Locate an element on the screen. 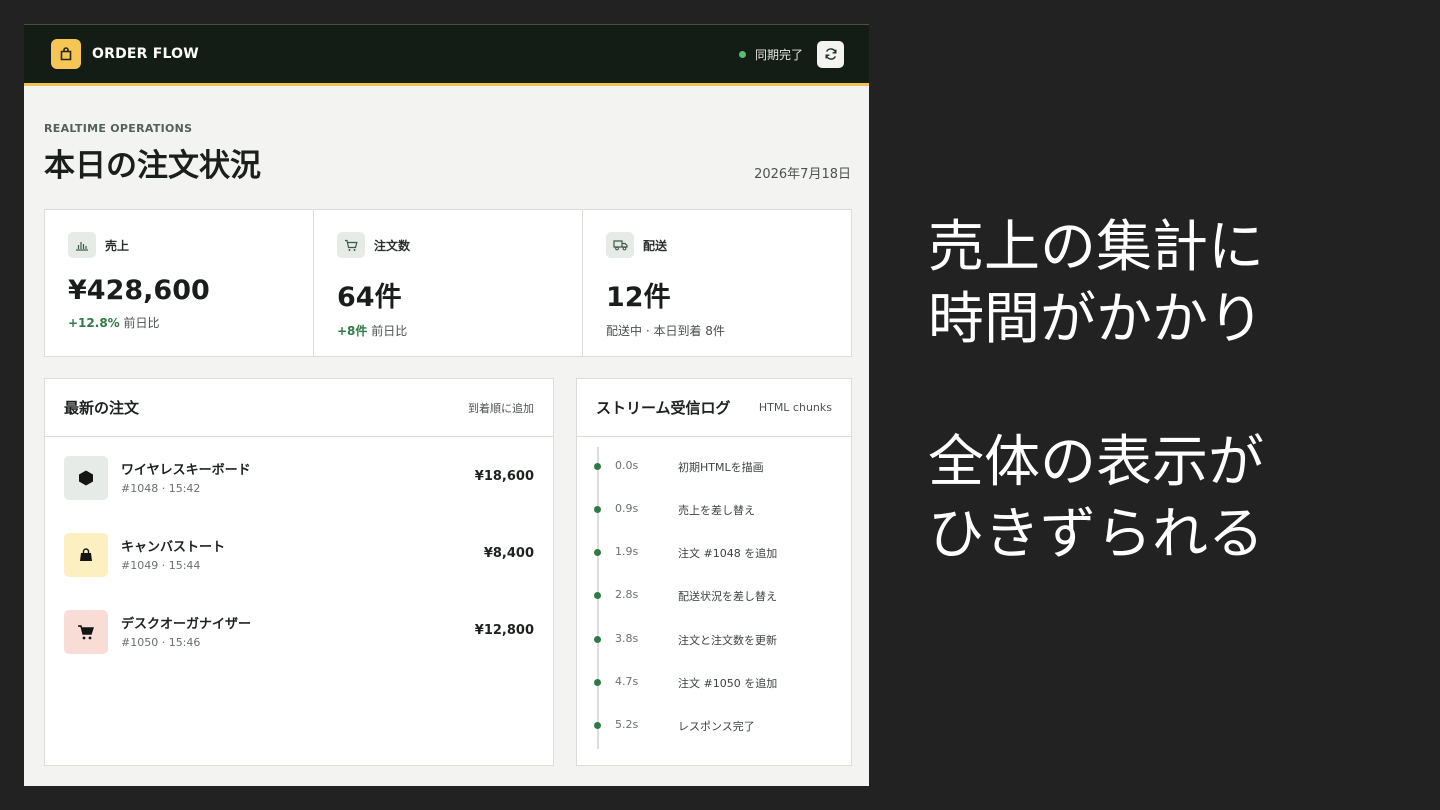 The height and width of the screenshot is (810, 1440). order-row: デスクオーガナイザー #1050 · 15:46 ¥12,800 is located at coordinates (299, 632).